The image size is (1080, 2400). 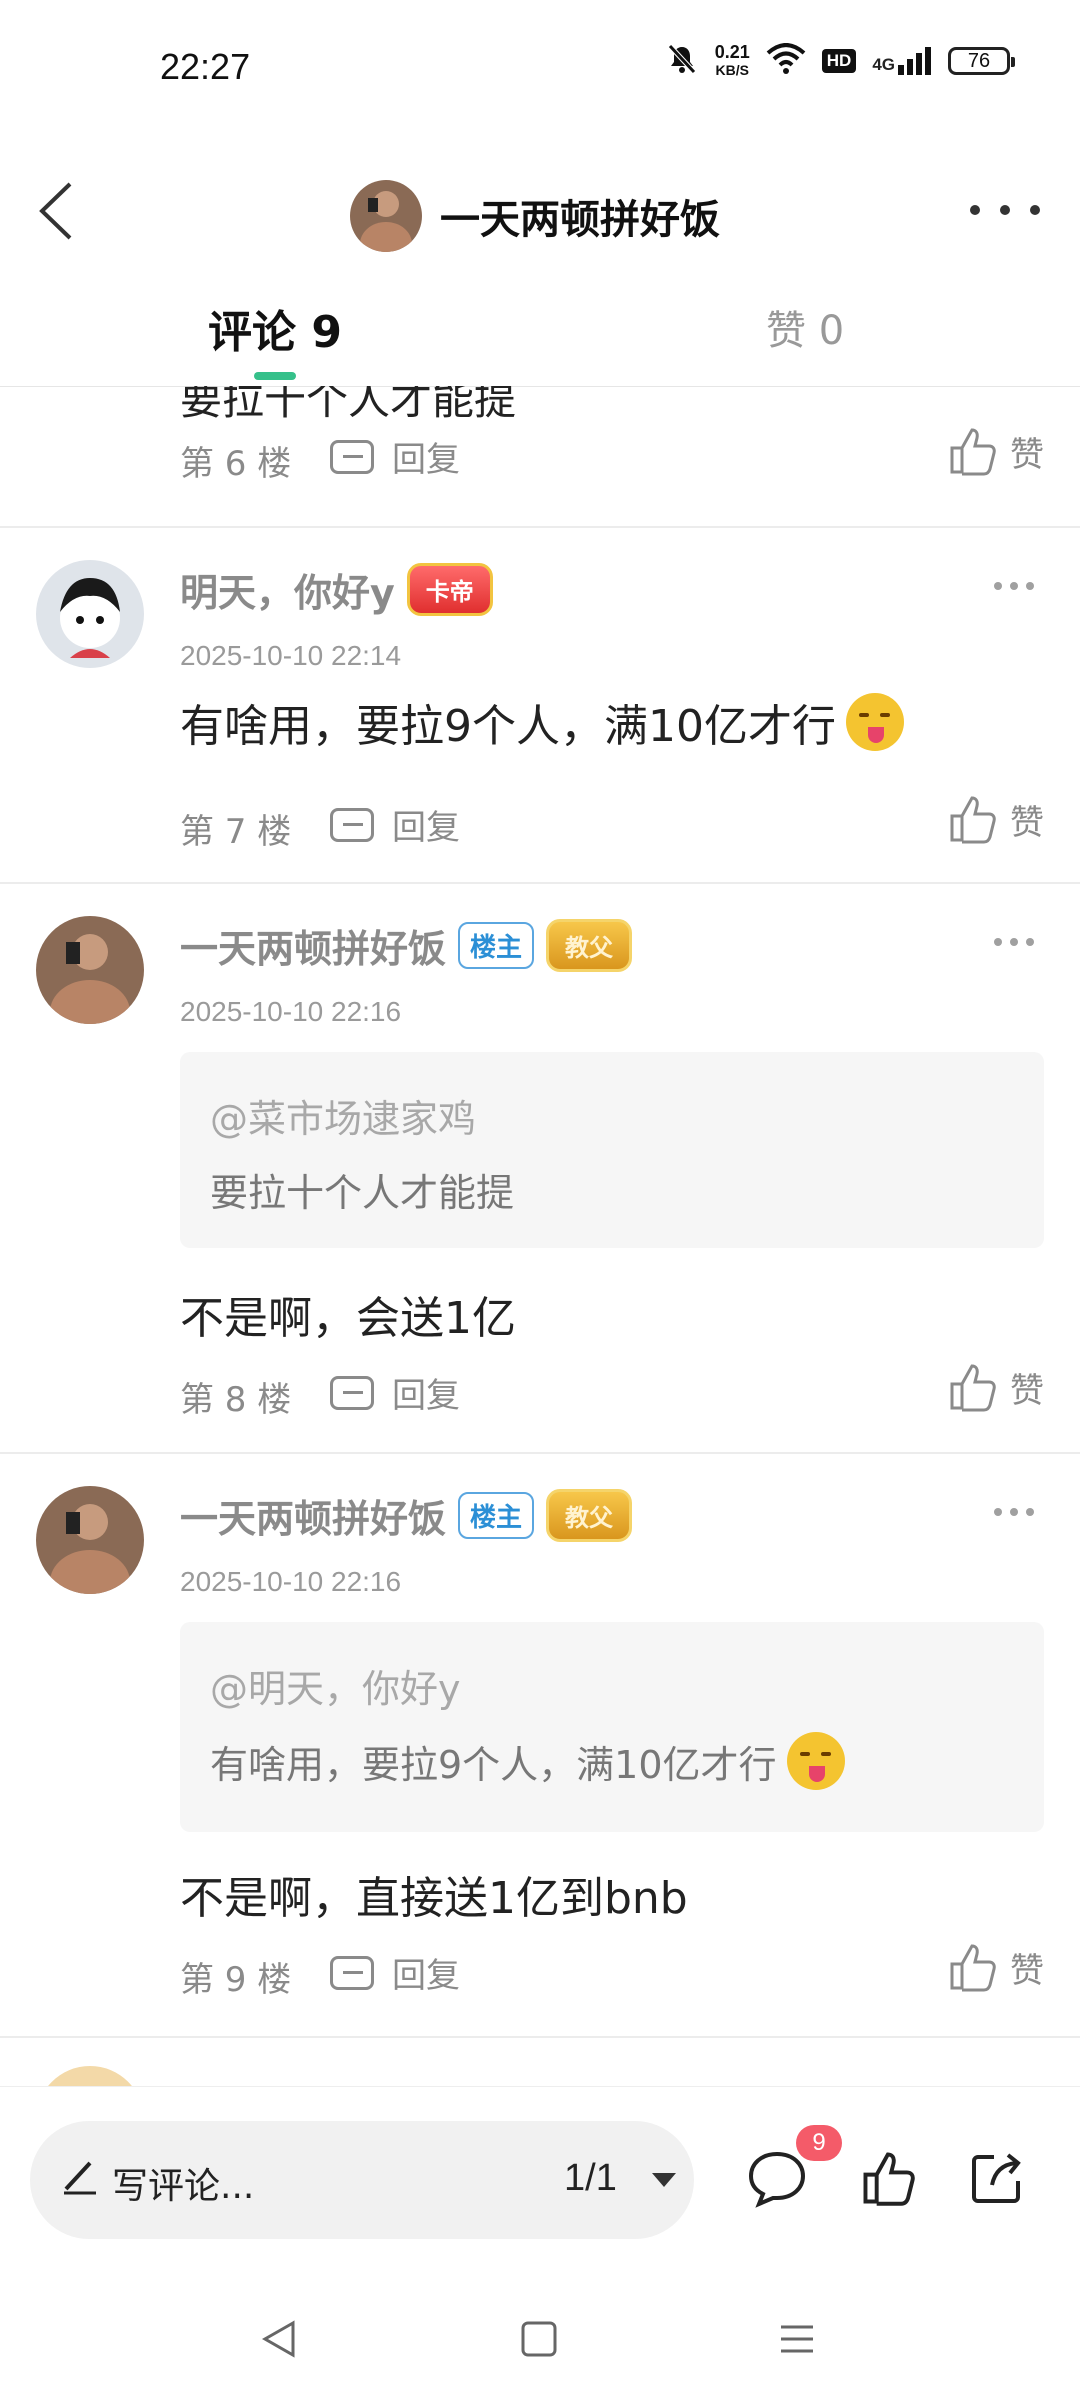 I want to click on status-icons: 0.21 KB/S HD 4G 76, so click(x=840, y=61).